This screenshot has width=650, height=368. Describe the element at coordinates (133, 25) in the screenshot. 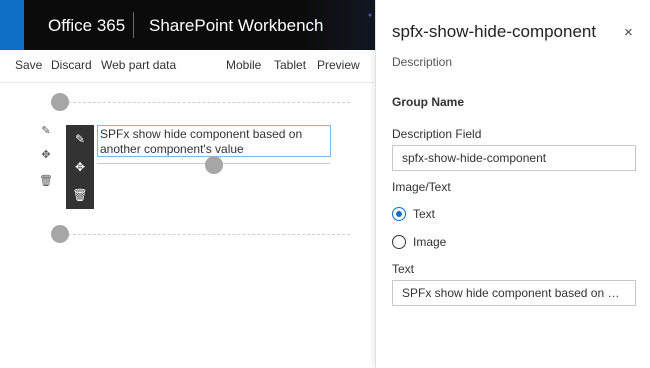

I see `header-divider` at that location.